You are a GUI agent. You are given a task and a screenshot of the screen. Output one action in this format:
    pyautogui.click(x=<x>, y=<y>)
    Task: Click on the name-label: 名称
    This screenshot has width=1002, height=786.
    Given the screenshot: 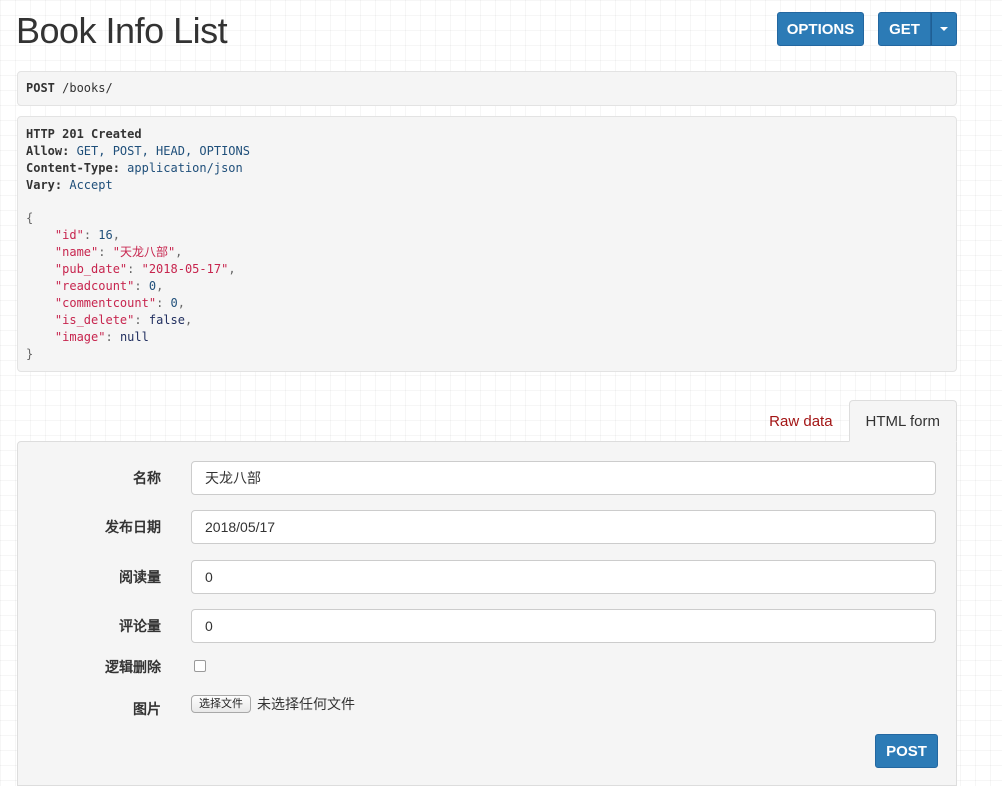 What is the action you would take?
    pyautogui.click(x=147, y=478)
    